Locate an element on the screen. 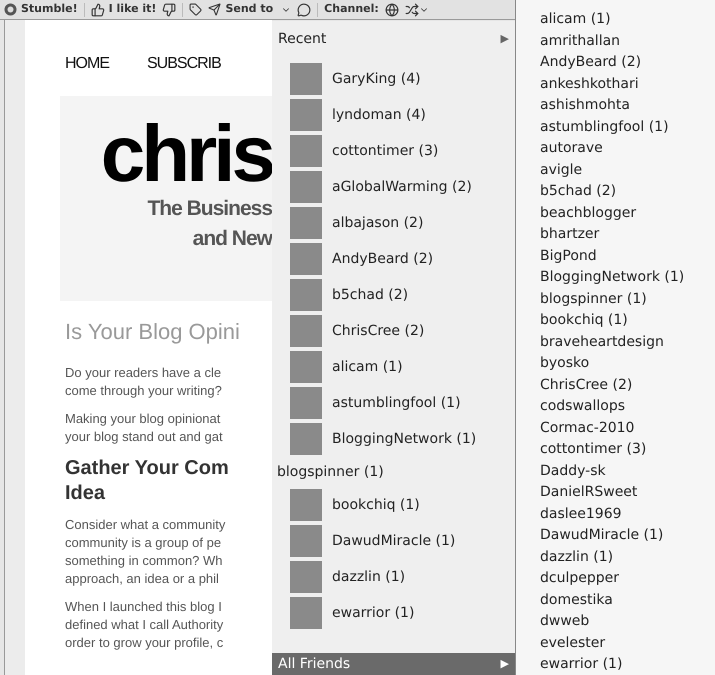 The width and height of the screenshot is (715, 675). post-title: Is Your Blog Opini is located at coordinates (153, 332).